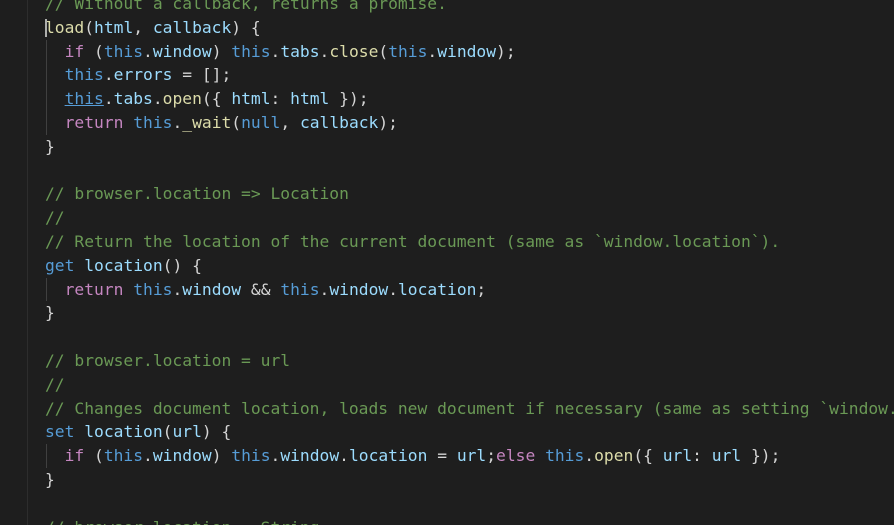 The height and width of the screenshot is (525, 894). Describe the element at coordinates (442, 456) in the screenshot. I see `code-token: =` at that location.